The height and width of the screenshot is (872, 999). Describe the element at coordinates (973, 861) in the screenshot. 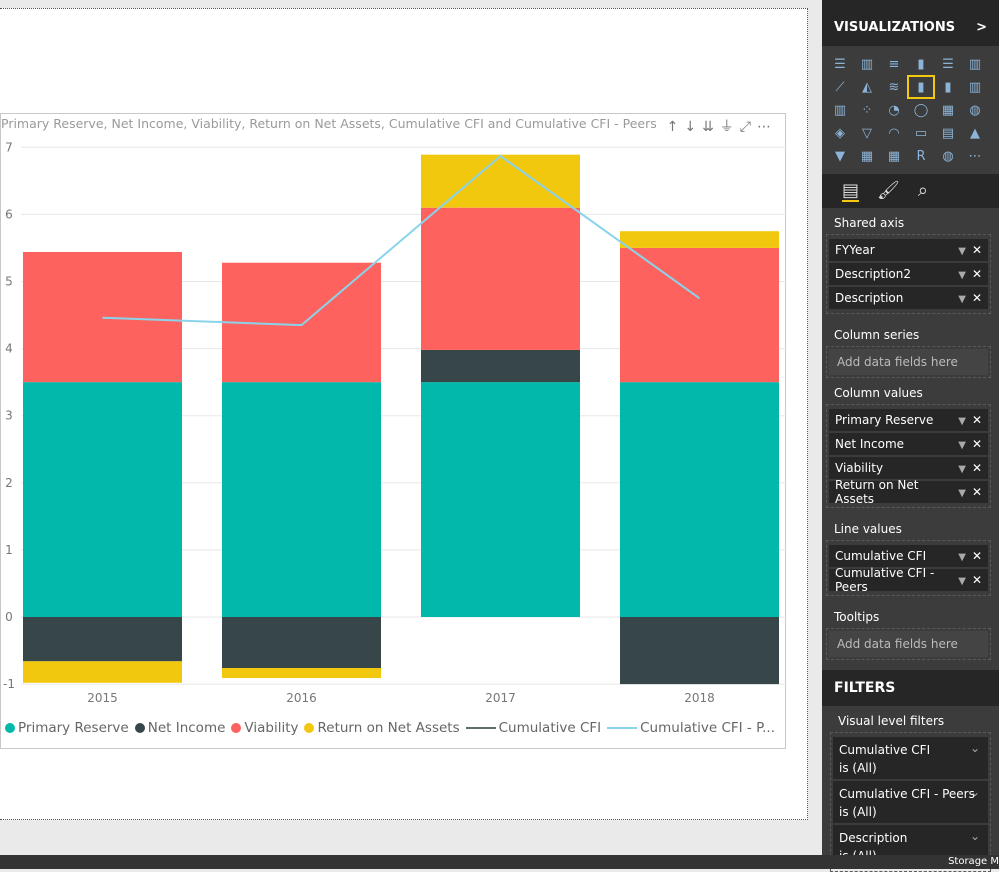

I see `storage-mode-label: Storage M` at that location.